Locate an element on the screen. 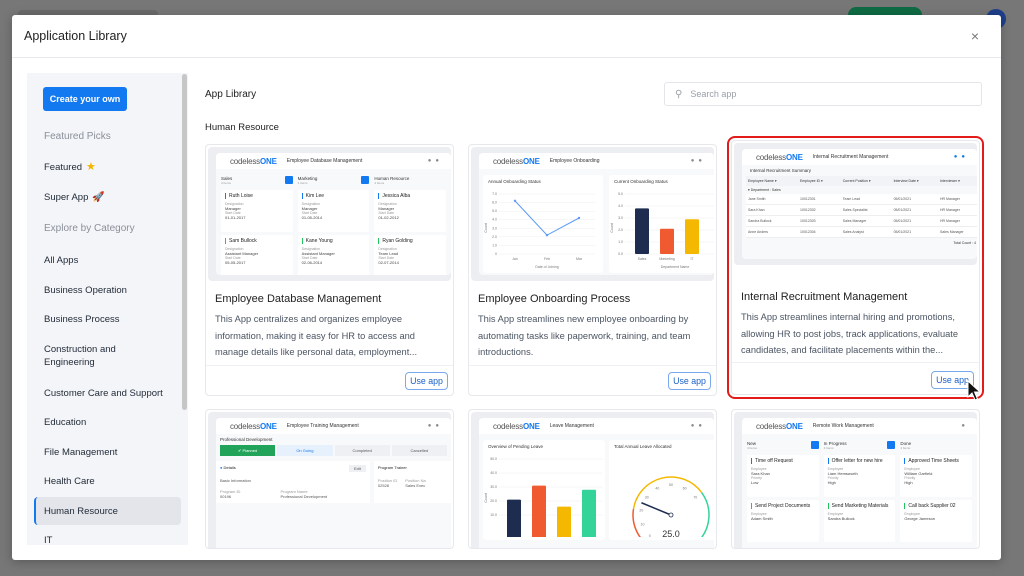  table-cell: Anne Anders is located at coordinates (758, 232).